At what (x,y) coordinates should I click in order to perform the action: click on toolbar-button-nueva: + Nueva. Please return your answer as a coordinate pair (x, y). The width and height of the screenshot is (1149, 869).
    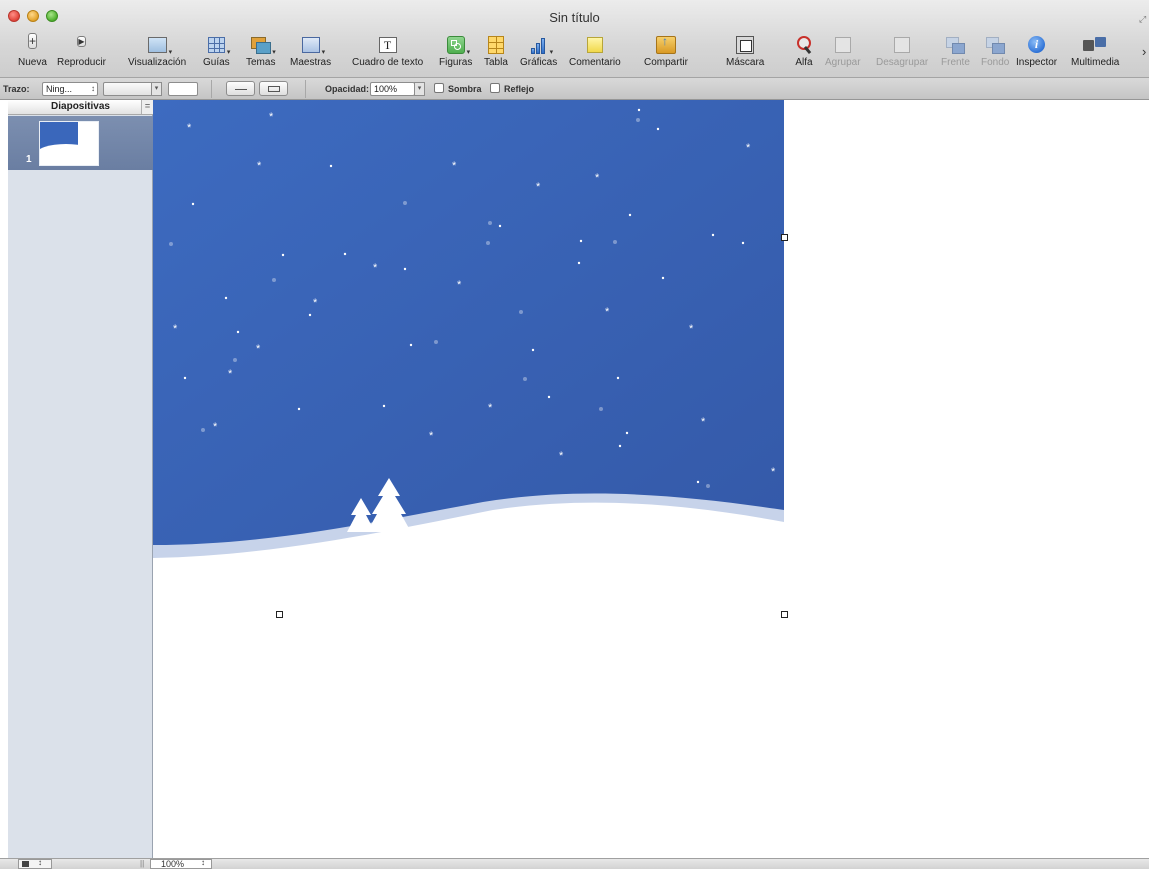
    Looking at the image, I should click on (32, 50).